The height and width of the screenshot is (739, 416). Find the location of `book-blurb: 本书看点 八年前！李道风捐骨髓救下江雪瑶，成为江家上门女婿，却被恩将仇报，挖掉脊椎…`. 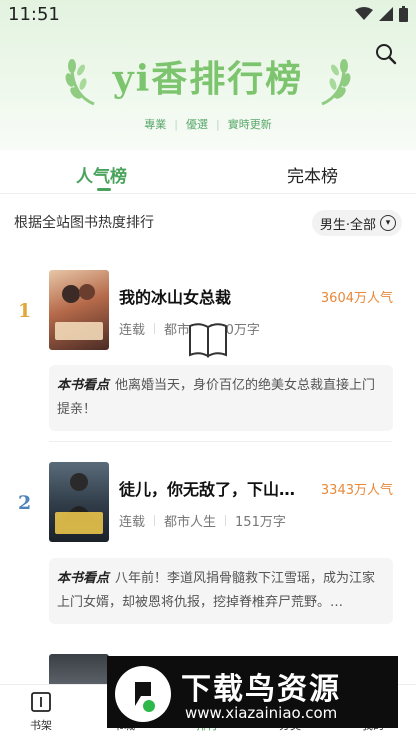

book-blurb: 本书看点 八年前！李道风捐骨髓救下江雪瑶，成为江家上门女婿，却被恩将仇报，挖掉脊椎… is located at coordinates (221, 591).